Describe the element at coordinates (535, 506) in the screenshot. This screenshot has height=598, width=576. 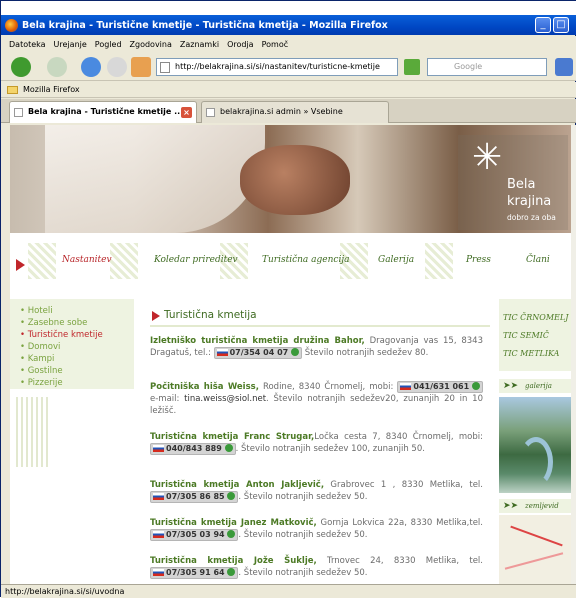
I see `map-header: ➤➤ zemljevid` at that location.